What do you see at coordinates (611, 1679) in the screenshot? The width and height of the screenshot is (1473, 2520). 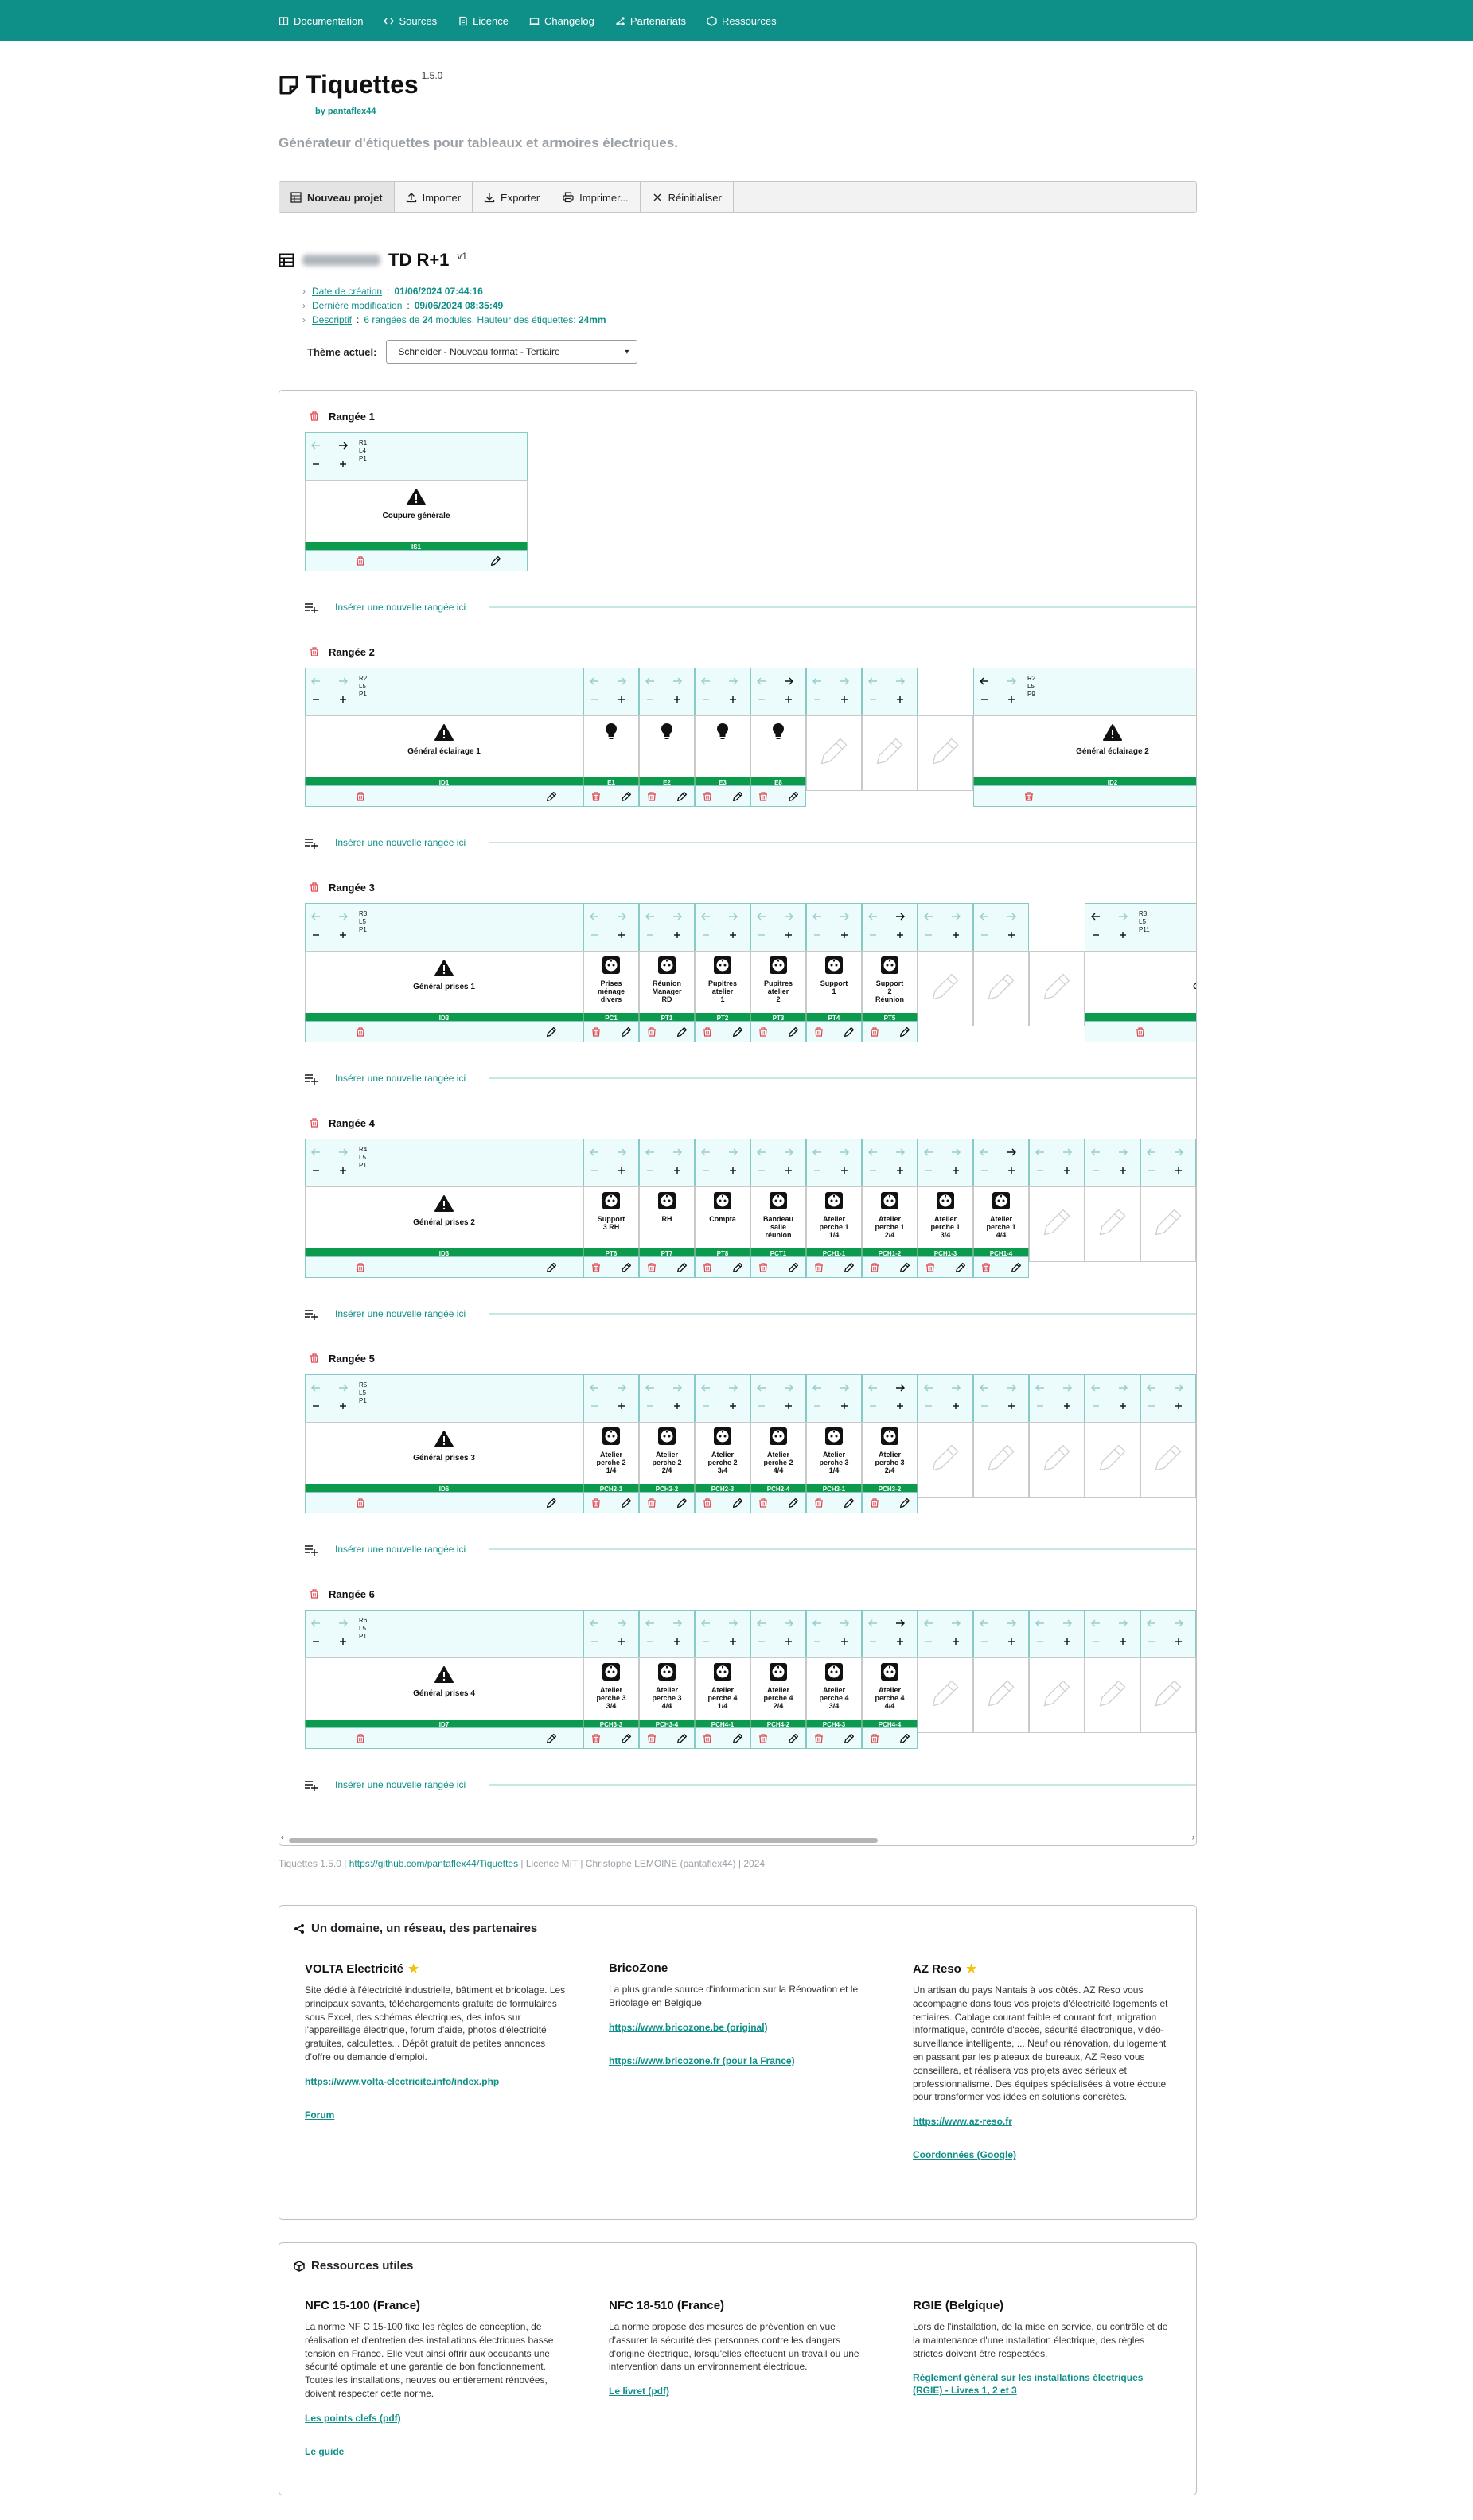 I see `module: Atelierperche 33/4 PCH3-3` at bounding box center [611, 1679].